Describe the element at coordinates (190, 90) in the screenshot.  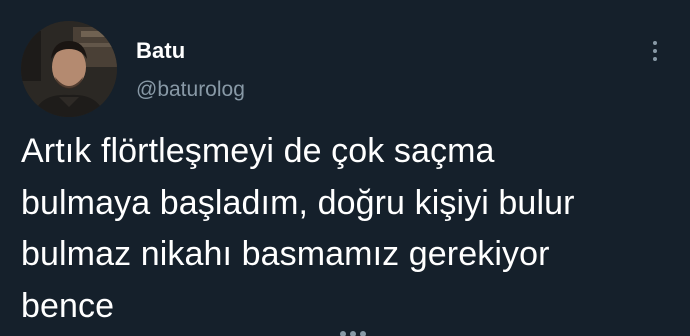
I see `author-handle: @baturolog` at that location.